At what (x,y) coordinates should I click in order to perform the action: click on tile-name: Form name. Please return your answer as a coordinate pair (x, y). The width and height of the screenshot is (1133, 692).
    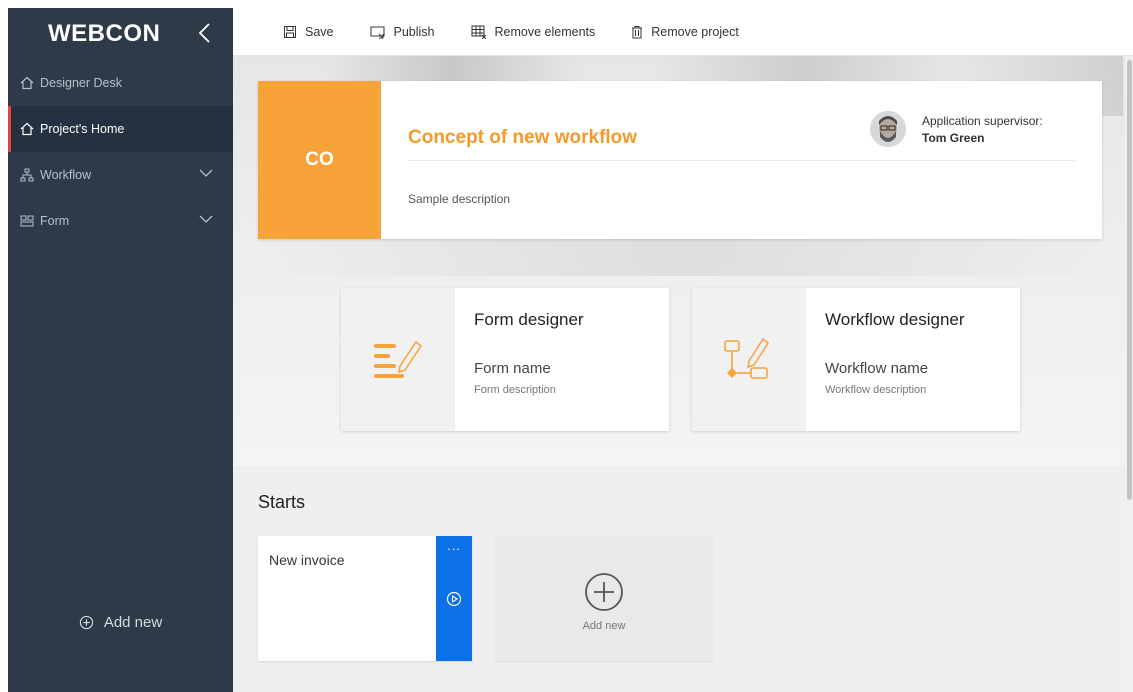
    Looking at the image, I should click on (512, 368).